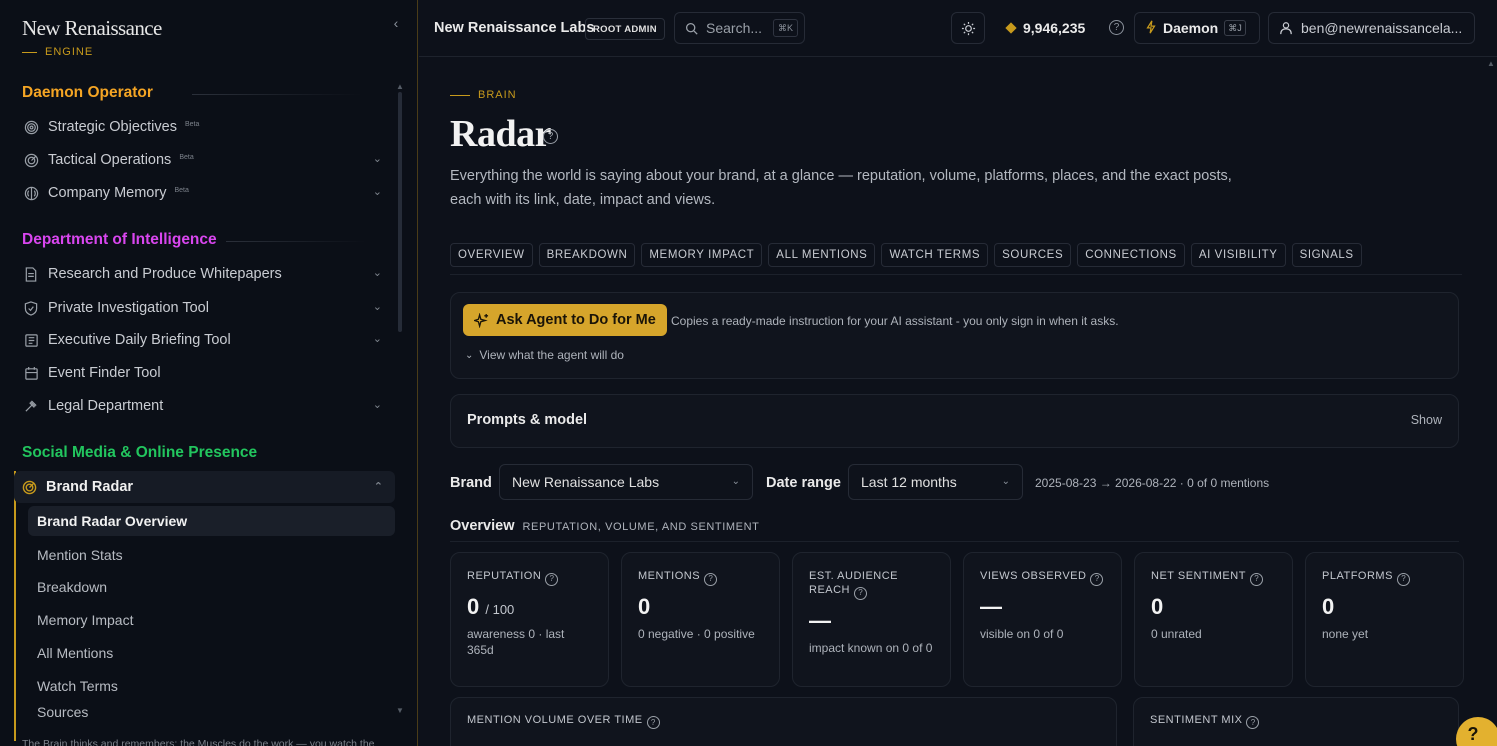 This screenshot has width=1497, height=746. What do you see at coordinates (954, 421) in the screenshot?
I see `prompts-card: Prompts & model Show` at bounding box center [954, 421].